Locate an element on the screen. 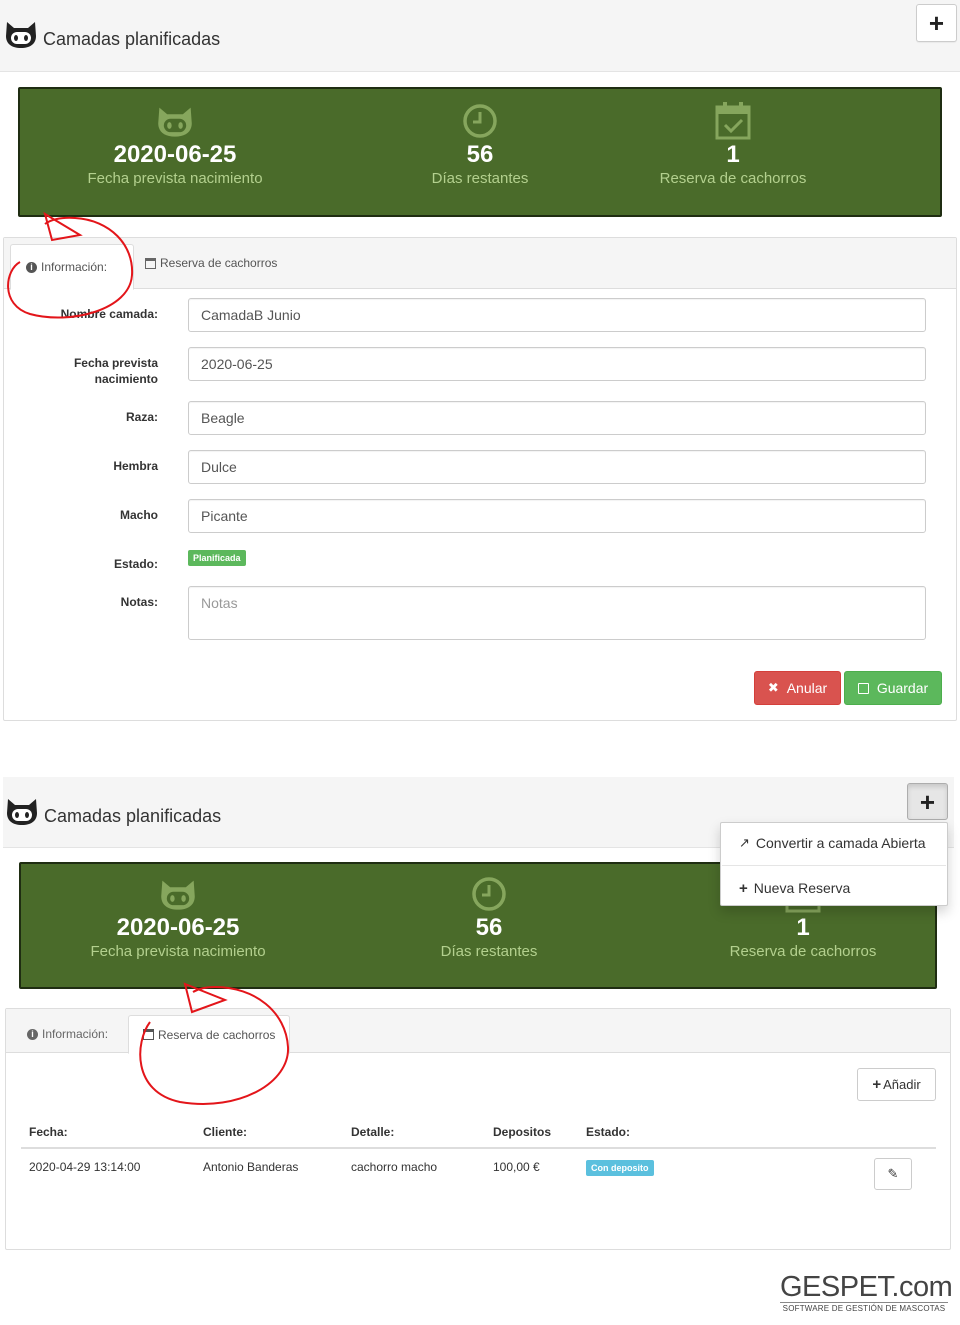 This screenshot has width=960, height=1325. table-header-divider is located at coordinates (478, 1148).